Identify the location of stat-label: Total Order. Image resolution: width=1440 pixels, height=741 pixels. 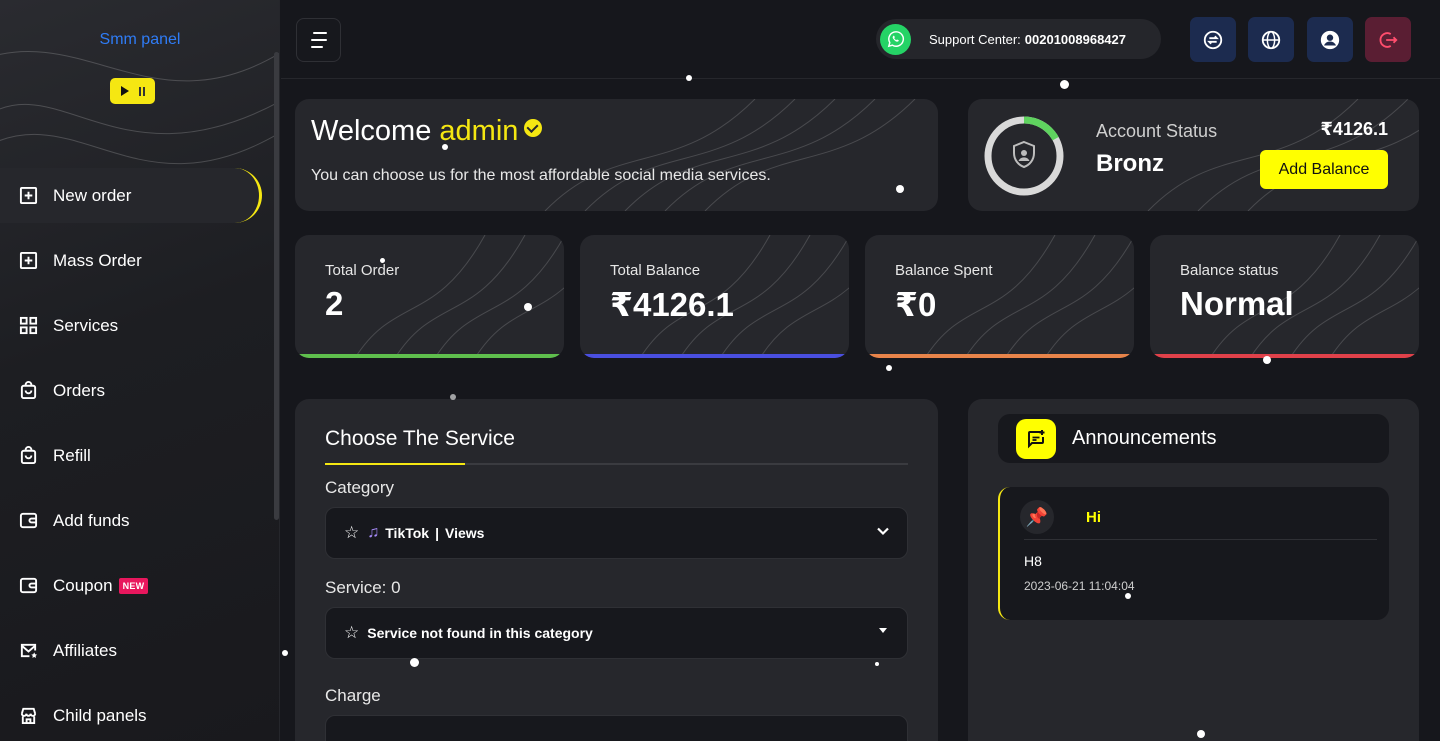
(362, 270).